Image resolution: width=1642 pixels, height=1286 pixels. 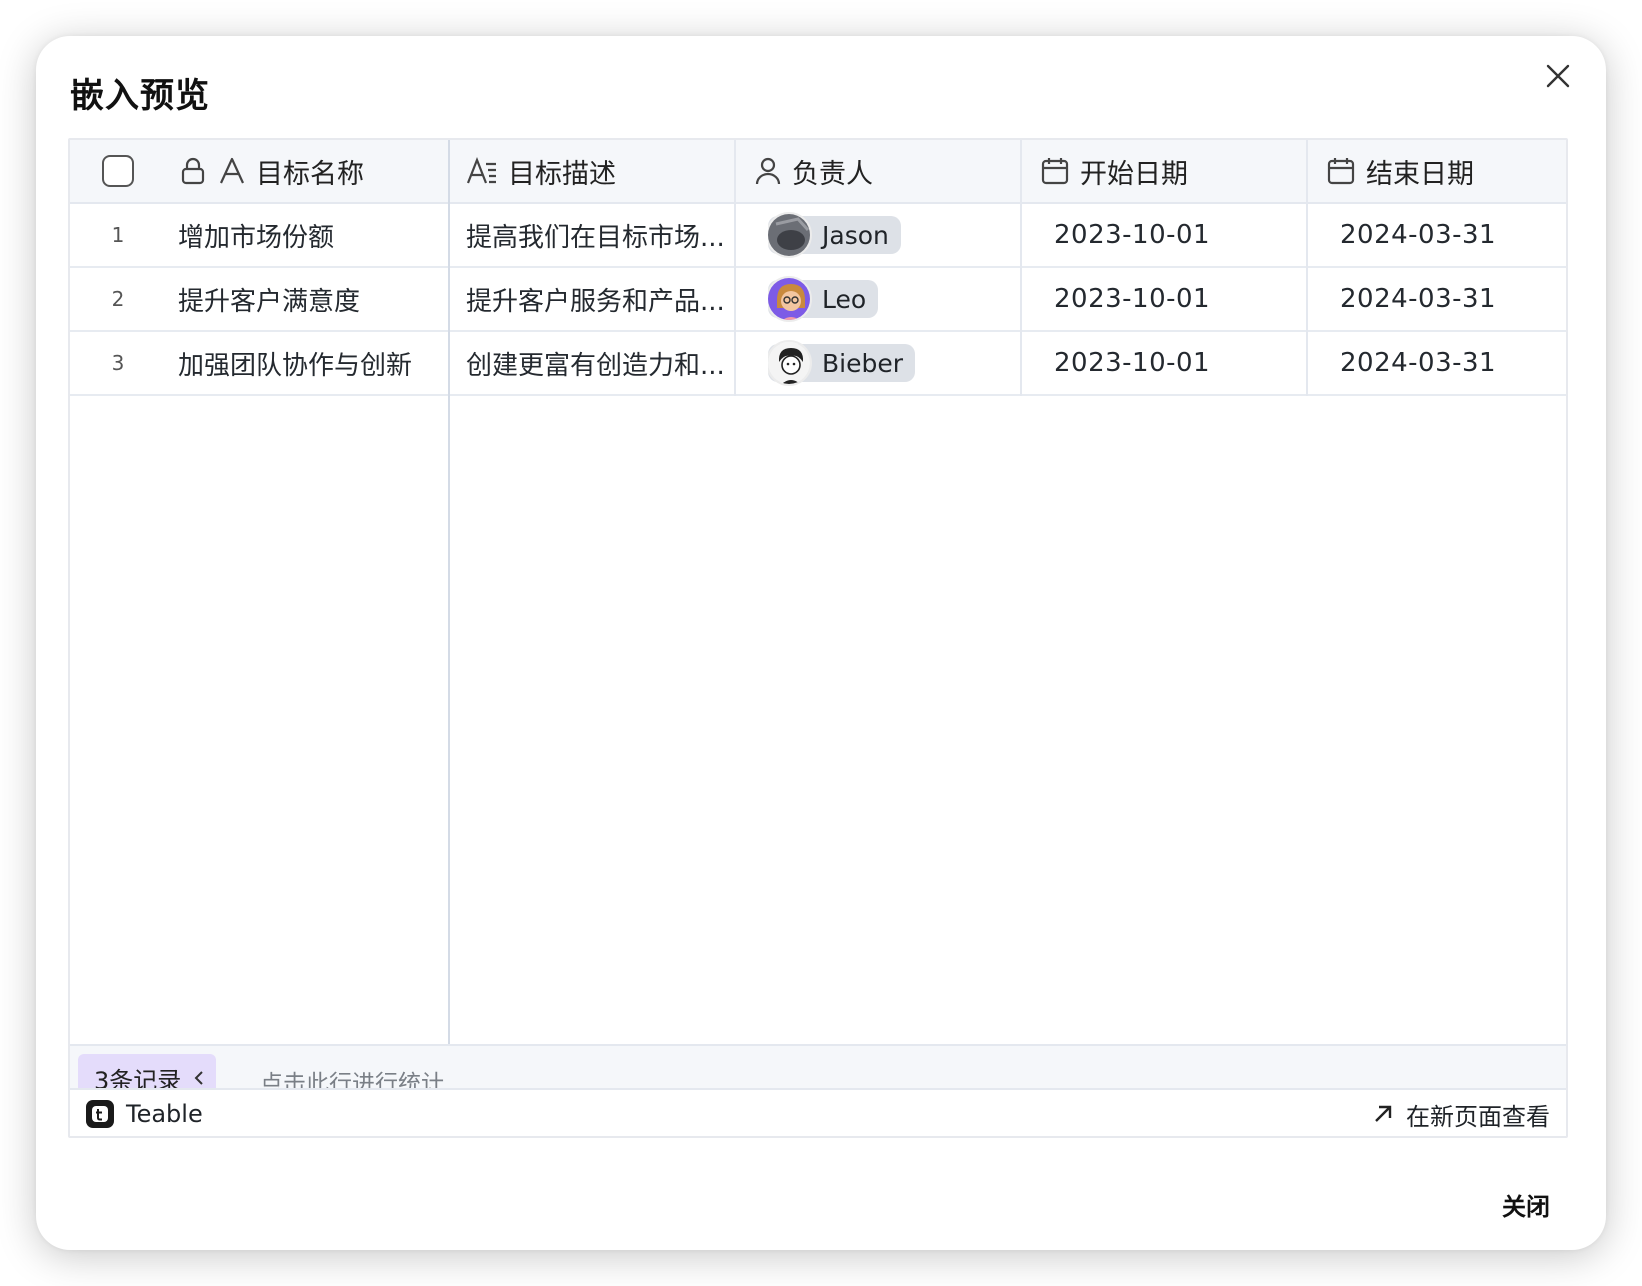 What do you see at coordinates (1134, 174) in the screenshot?
I see `column-label: 开始日期` at bounding box center [1134, 174].